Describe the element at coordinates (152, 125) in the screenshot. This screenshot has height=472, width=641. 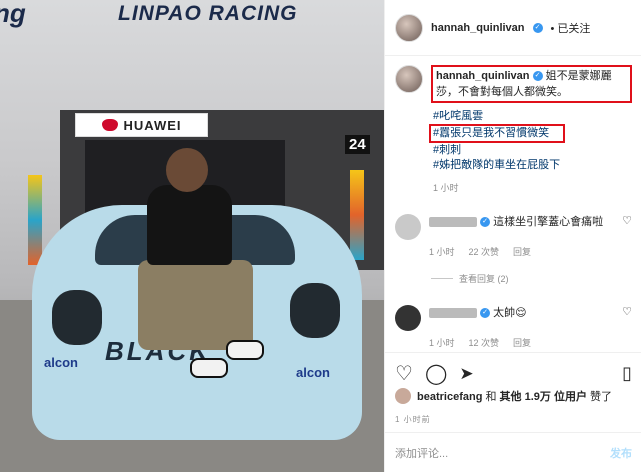
I see `sponsor-label: HUAWEI` at that location.